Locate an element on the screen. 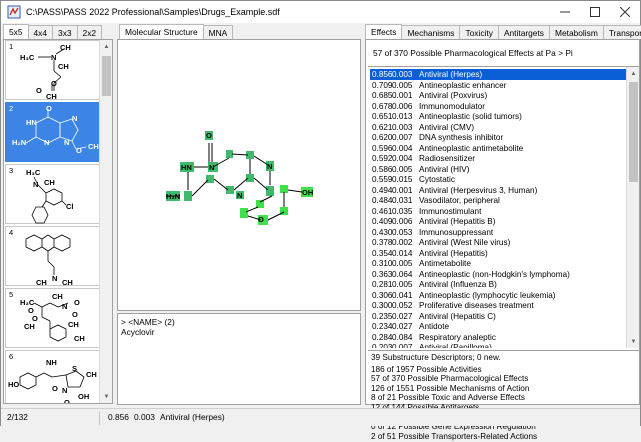 The height and width of the screenshot is (442, 641). effect-pa: 0.709 is located at coordinates (382, 85).